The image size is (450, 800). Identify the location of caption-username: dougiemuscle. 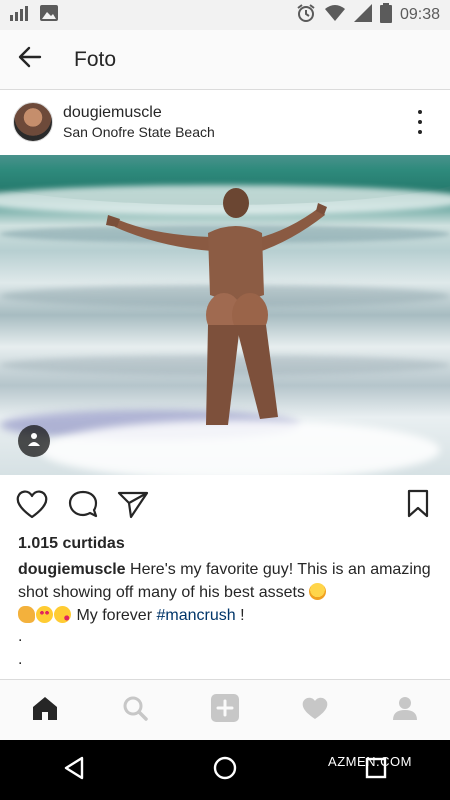
(72, 569).